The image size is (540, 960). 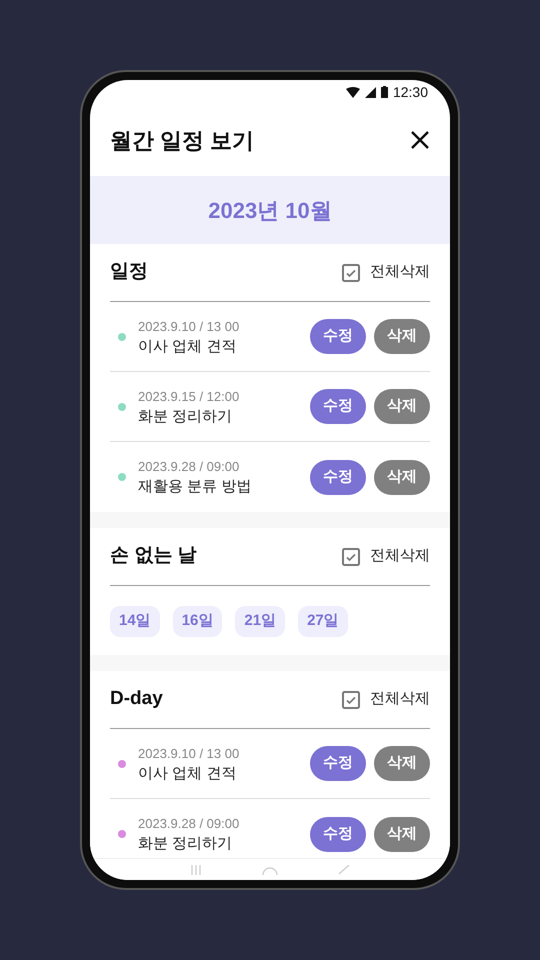 What do you see at coordinates (270, 210) in the screenshot?
I see `month-label: 2023년 10월` at bounding box center [270, 210].